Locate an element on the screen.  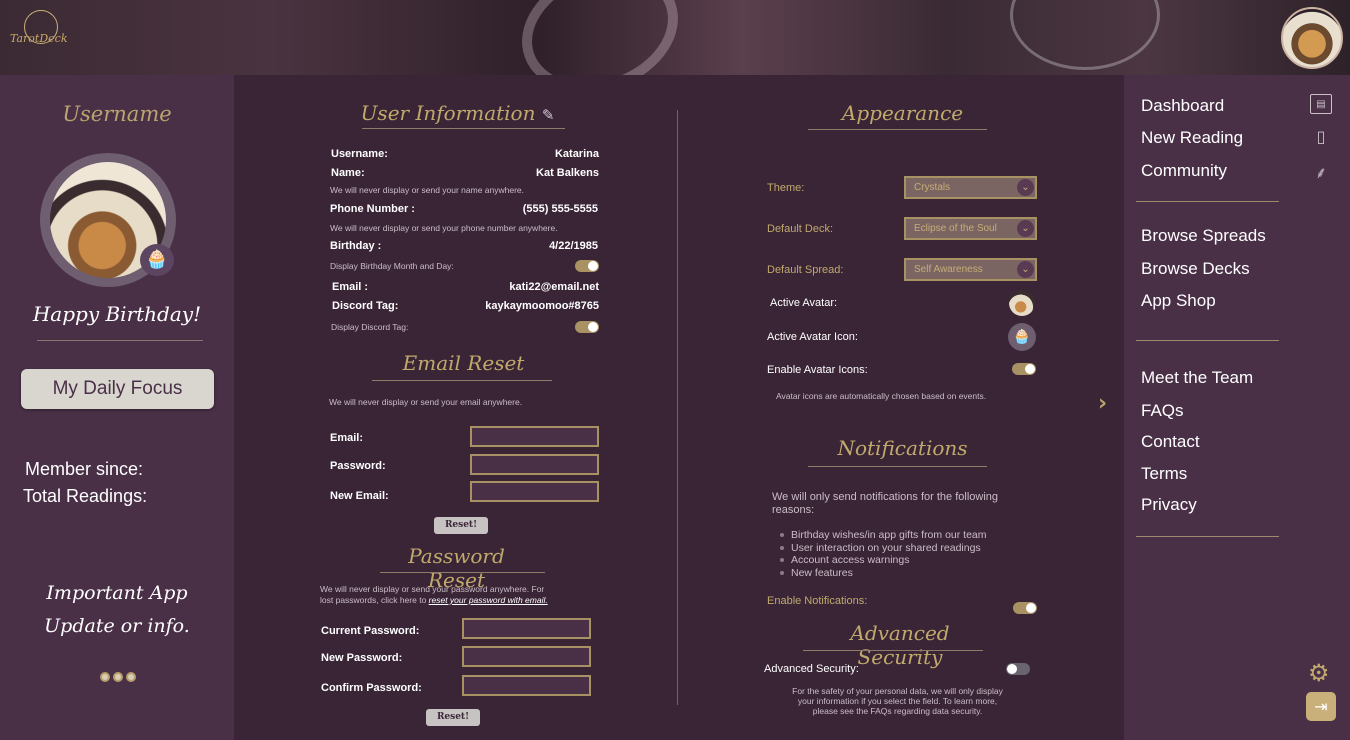
avatar-icons-toggle is located at coordinates (1024, 369).